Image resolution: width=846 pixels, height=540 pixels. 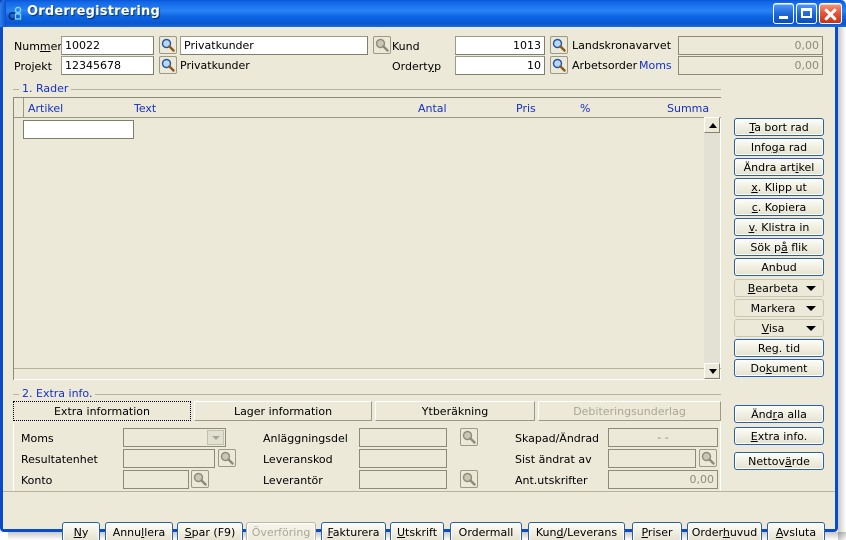 What do you see at coordinates (59, 459) in the screenshot?
I see `label-resultatenhet: Resultatenhet` at bounding box center [59, 459].